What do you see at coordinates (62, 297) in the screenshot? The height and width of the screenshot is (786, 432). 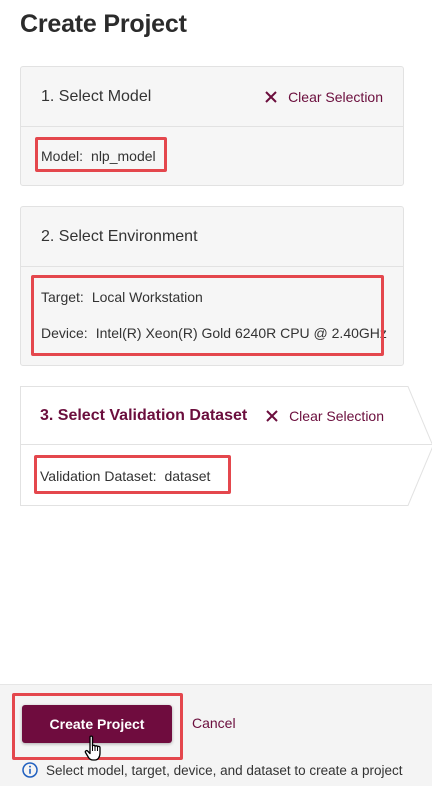 I see `field-label: Target:` at bounding box center [62, 297].